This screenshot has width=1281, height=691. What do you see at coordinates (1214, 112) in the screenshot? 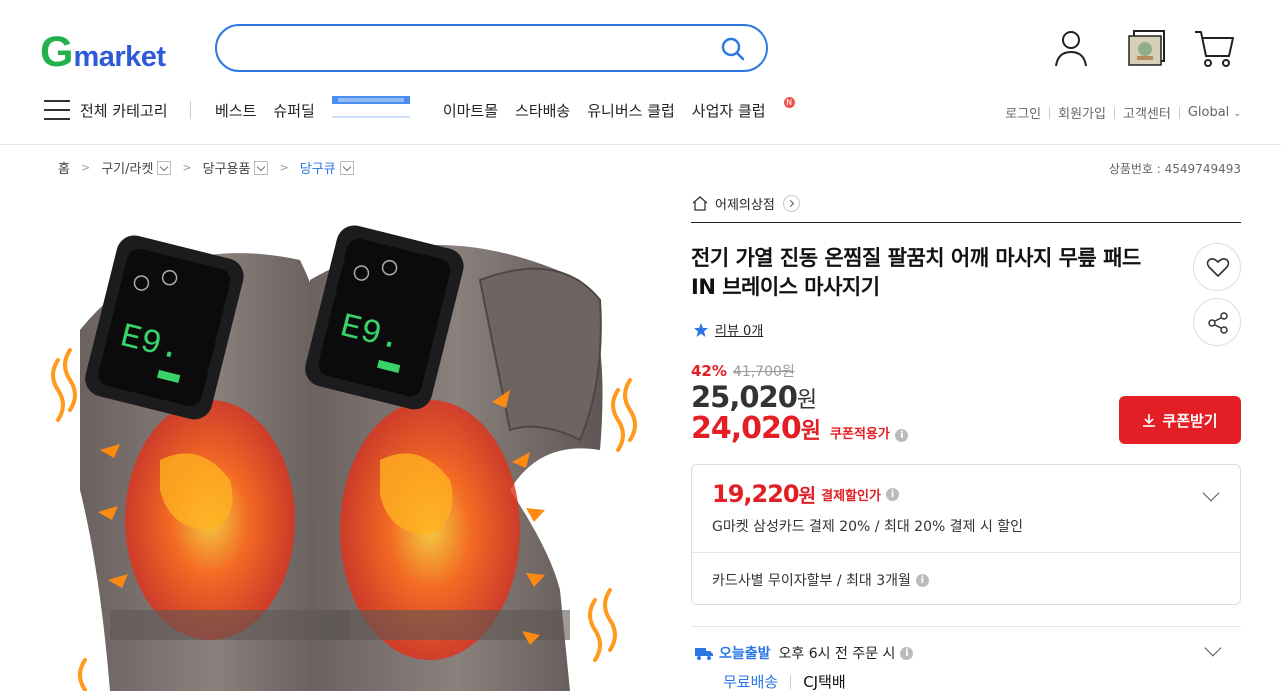
I see `global-link: Global ⌄` at bounding box center [1214, 112].